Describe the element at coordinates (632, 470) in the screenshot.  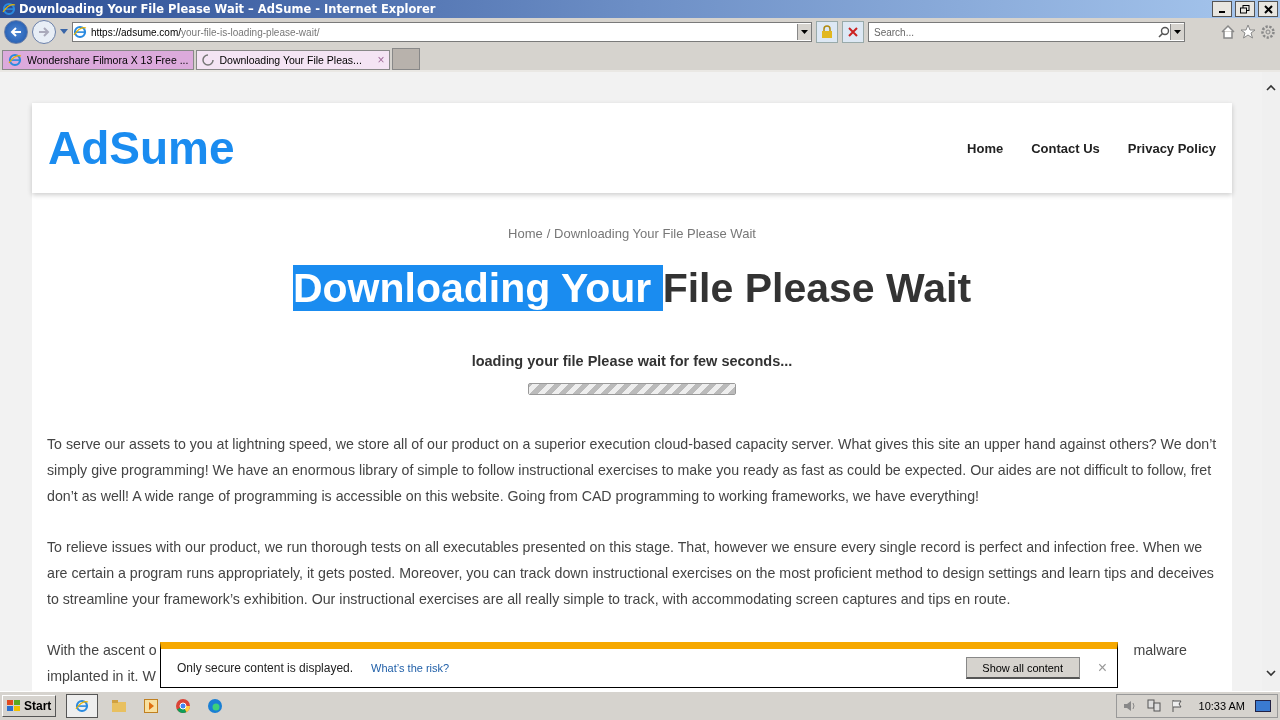
I see `paragraph: To serve our assets to you at lightning speed, we store all of our product on a superior execution cloud-based capacity server. What gives this site an upper hand against others? We don’t simply give programming! We have an enormous library of simple to follow instructional exercises to make you ready as fast as could be expected. Our aides are not difficult to follow, fret don’t as well! A wide range of programming is accessible on this website. Going from CAD programming to working frameworks, we have everything!` at that location.